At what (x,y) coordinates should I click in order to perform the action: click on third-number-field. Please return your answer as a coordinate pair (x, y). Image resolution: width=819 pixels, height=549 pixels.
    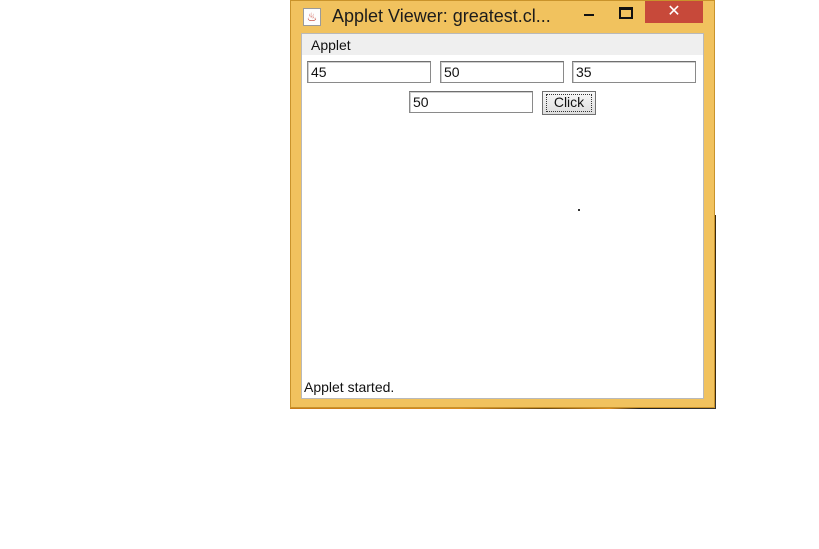
    Looking at the image, I should click on (634, 72).